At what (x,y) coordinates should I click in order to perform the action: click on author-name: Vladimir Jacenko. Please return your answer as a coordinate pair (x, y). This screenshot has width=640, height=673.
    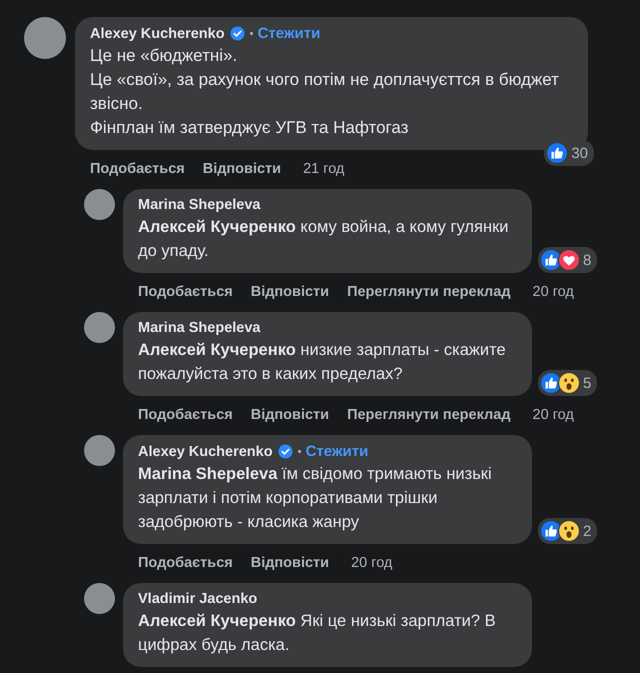
    Looking at the image, I should click on (198, 599).